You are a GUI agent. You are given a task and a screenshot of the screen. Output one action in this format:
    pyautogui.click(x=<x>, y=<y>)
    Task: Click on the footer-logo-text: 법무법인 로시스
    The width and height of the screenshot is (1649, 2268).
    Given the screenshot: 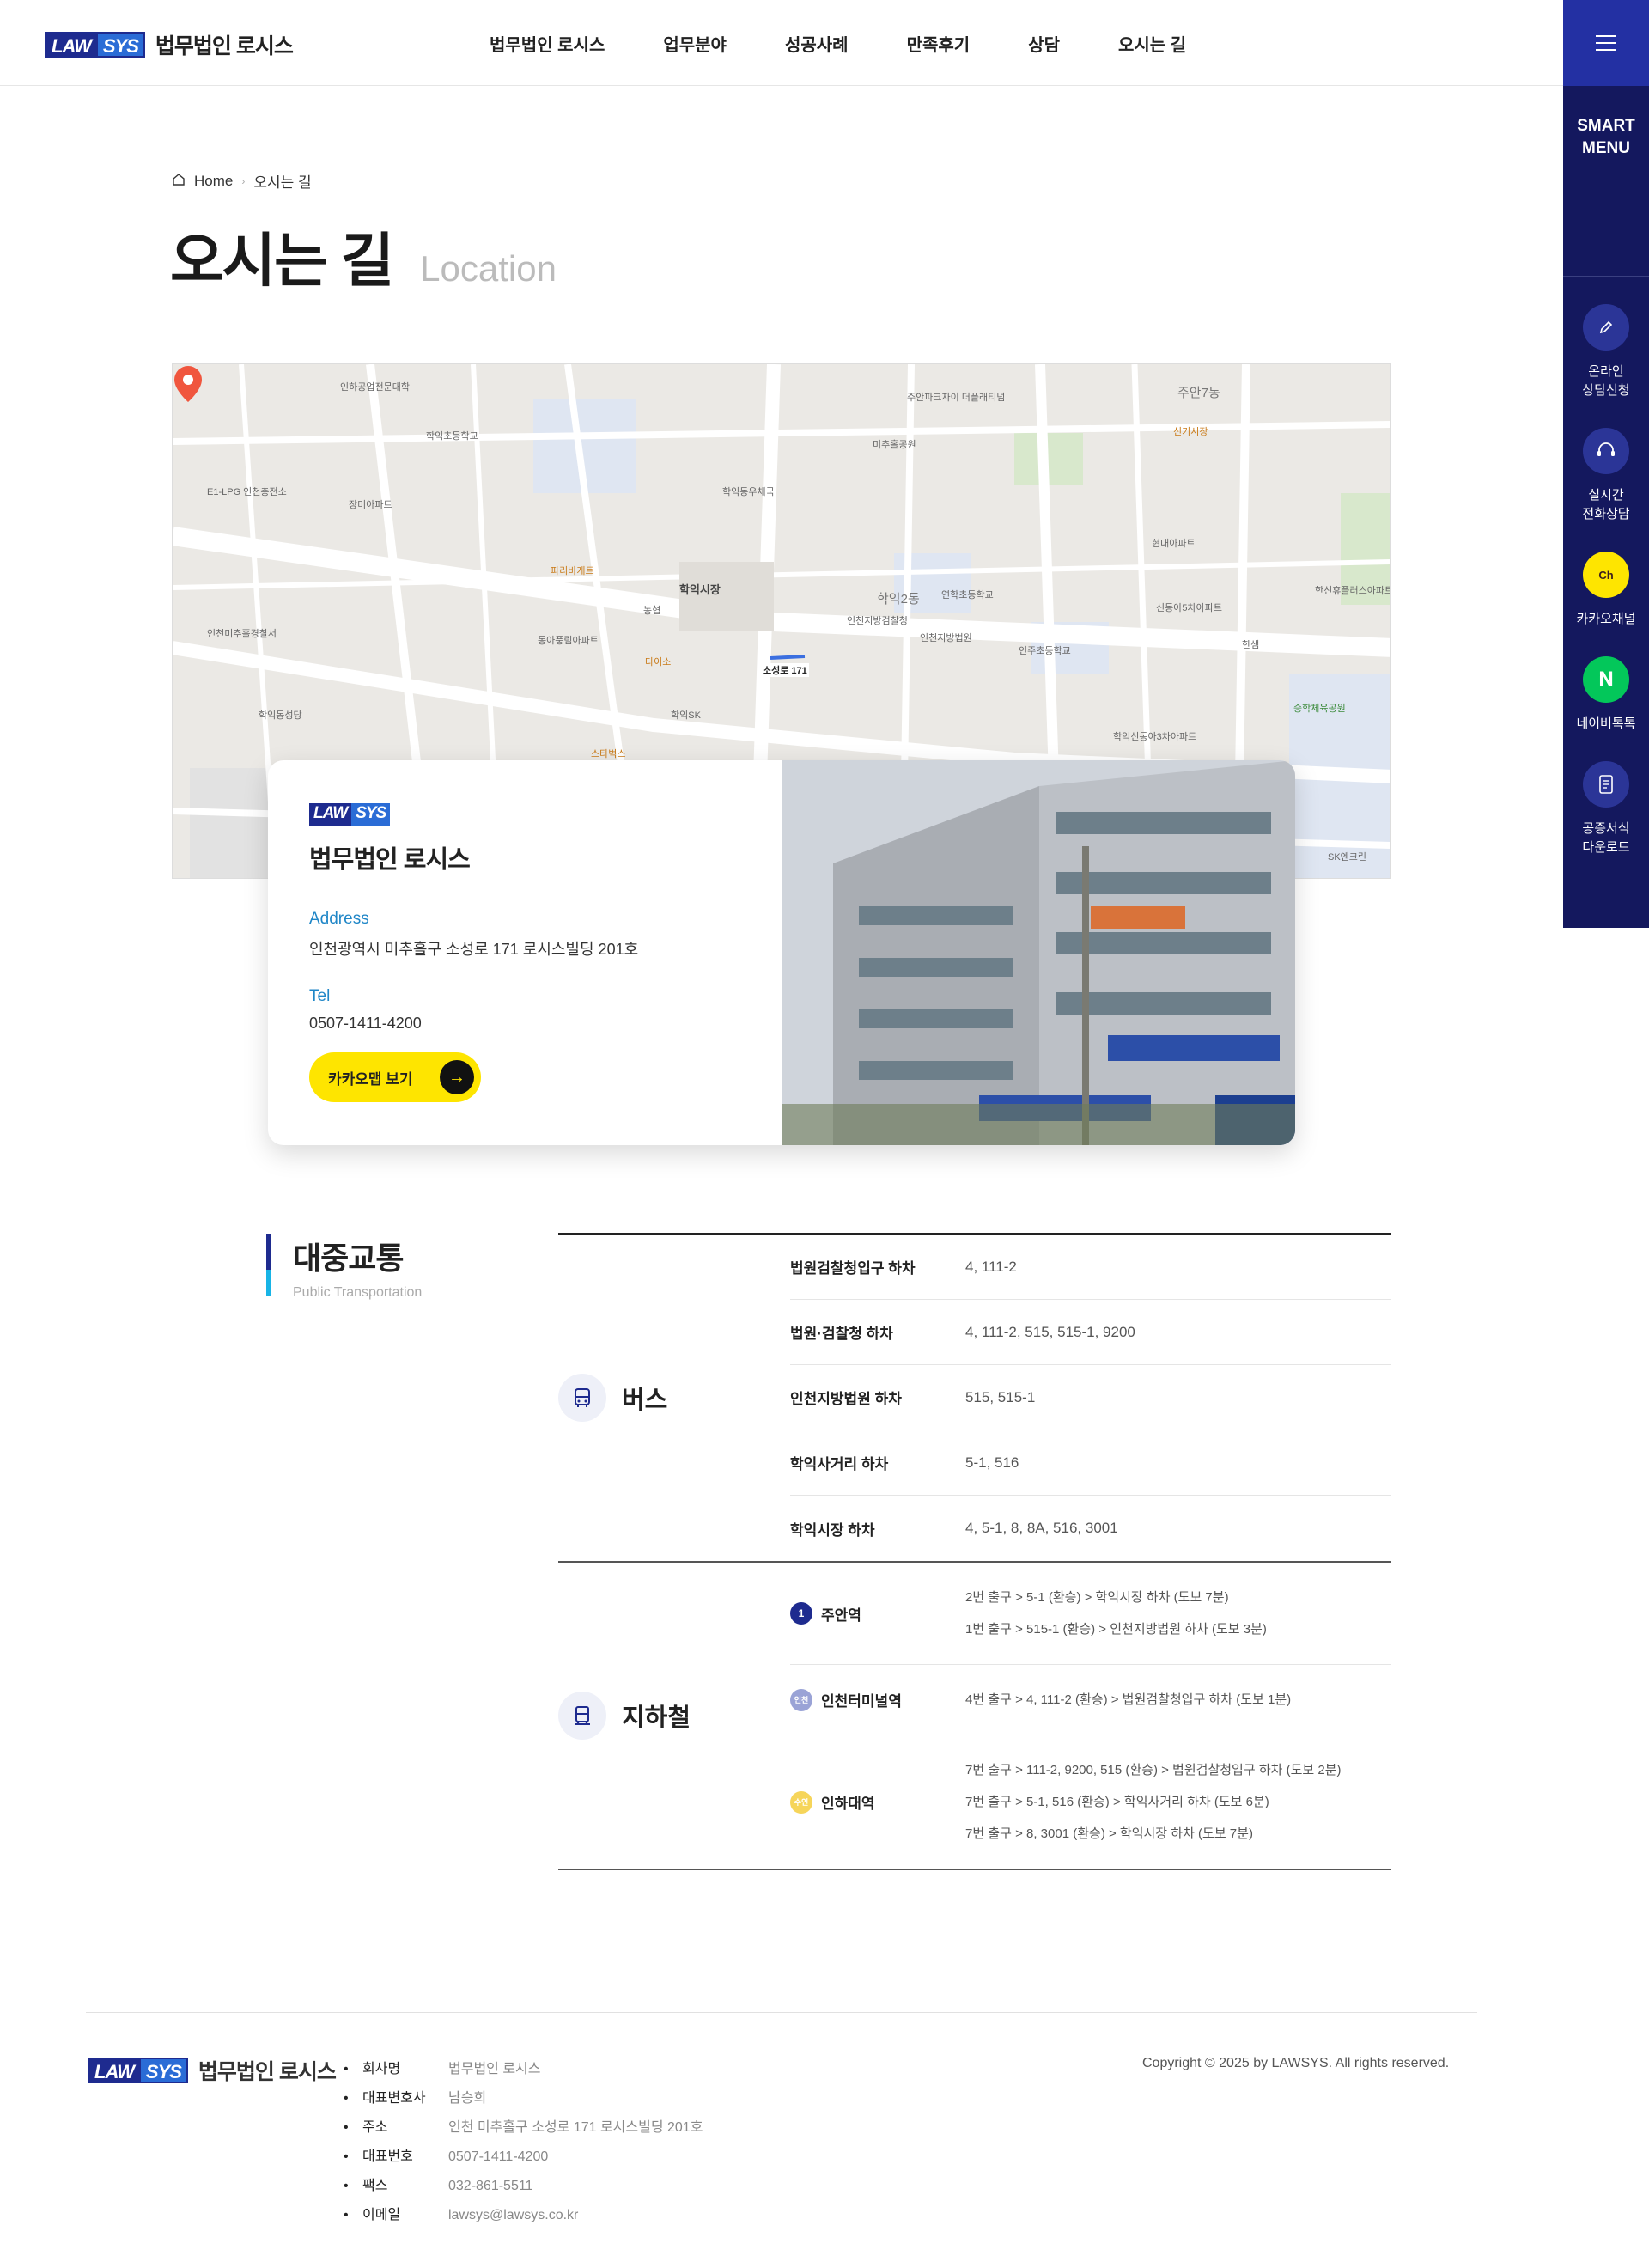 What is the action you would take?
    pyautogui.click(x=268, y=2072)
    